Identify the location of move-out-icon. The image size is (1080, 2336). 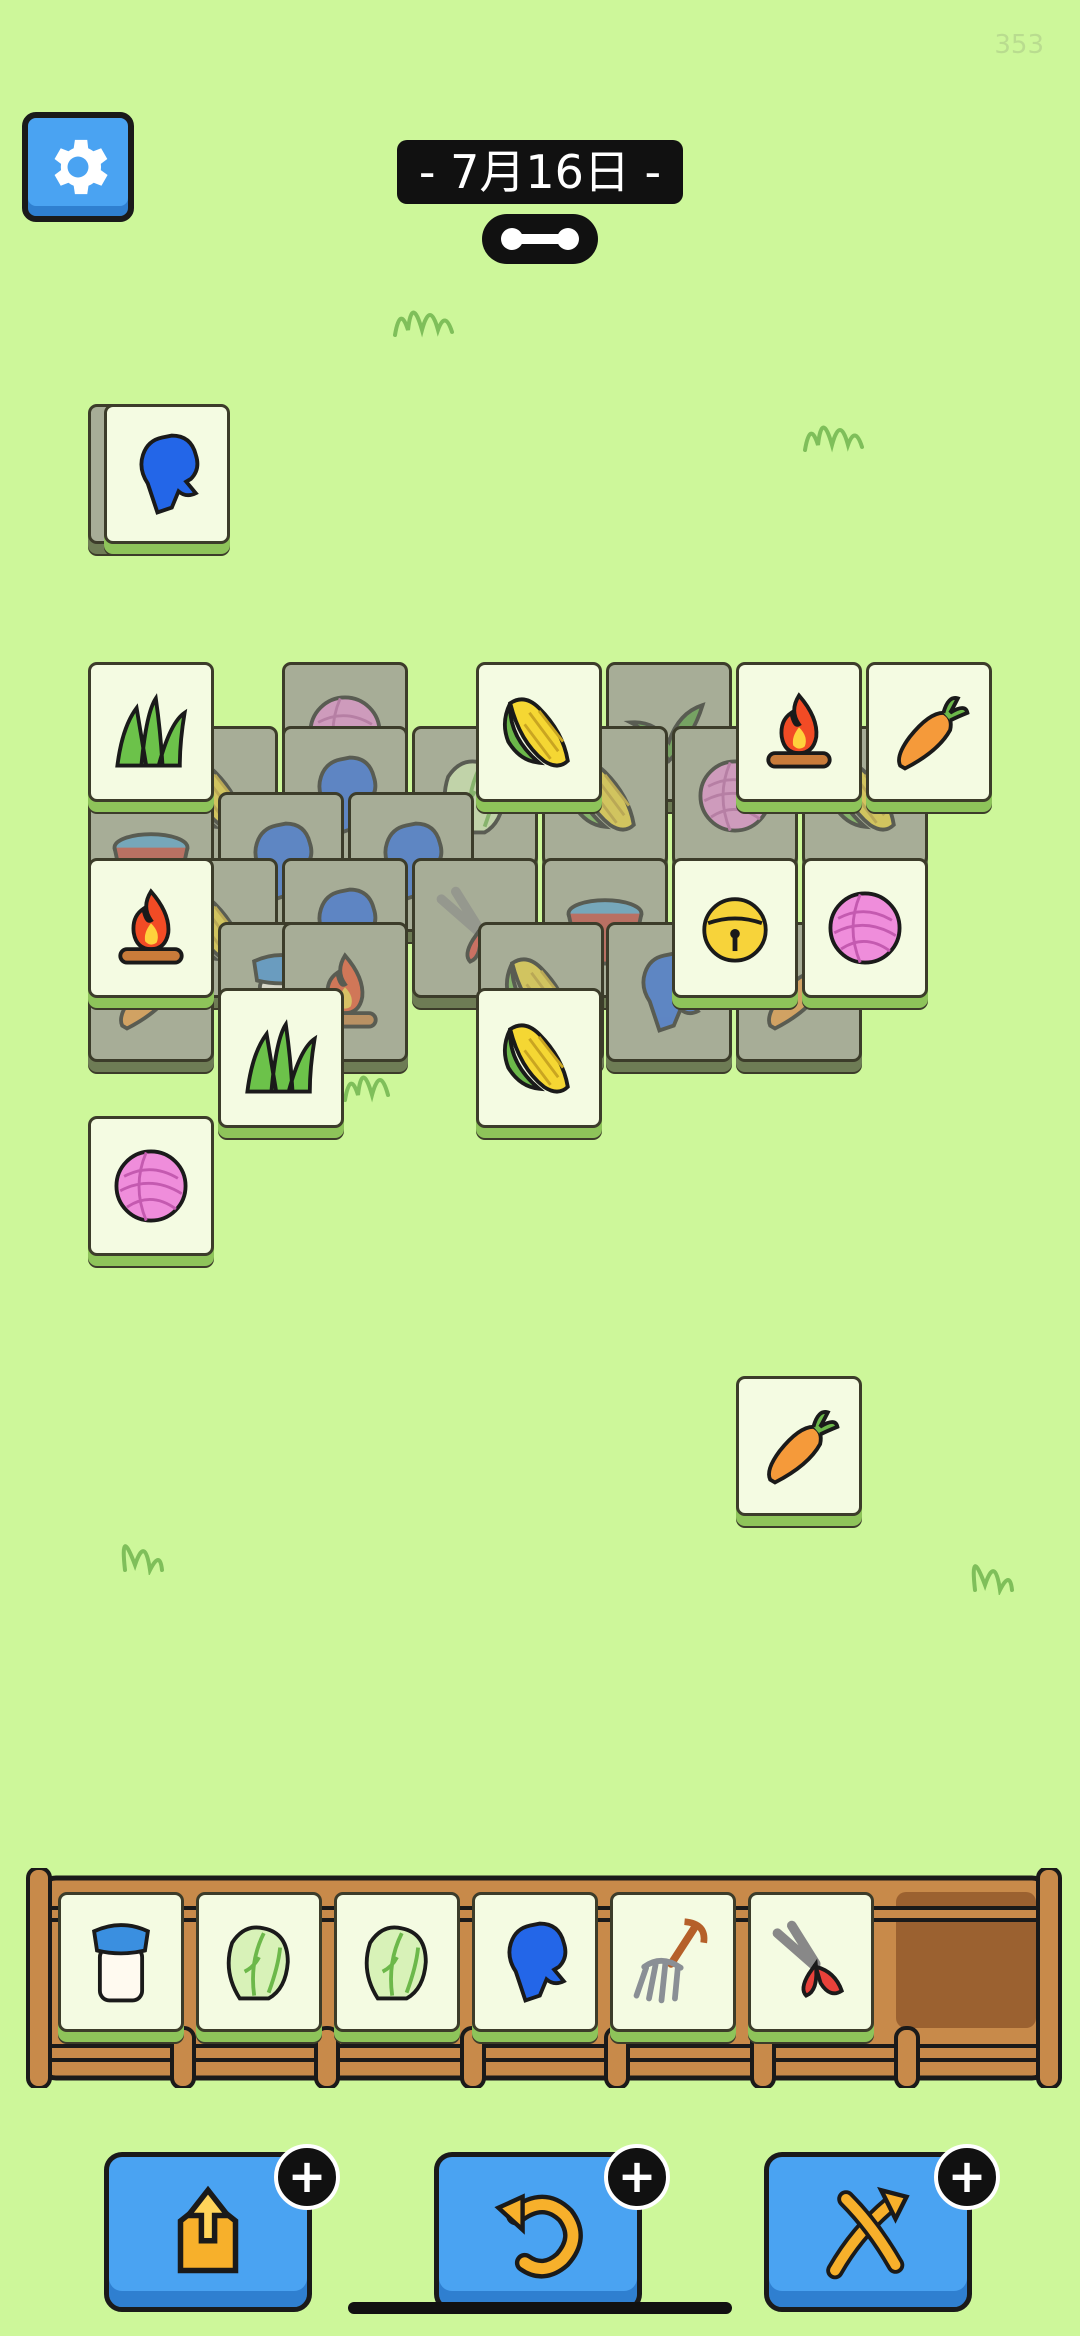
(208, 2229).